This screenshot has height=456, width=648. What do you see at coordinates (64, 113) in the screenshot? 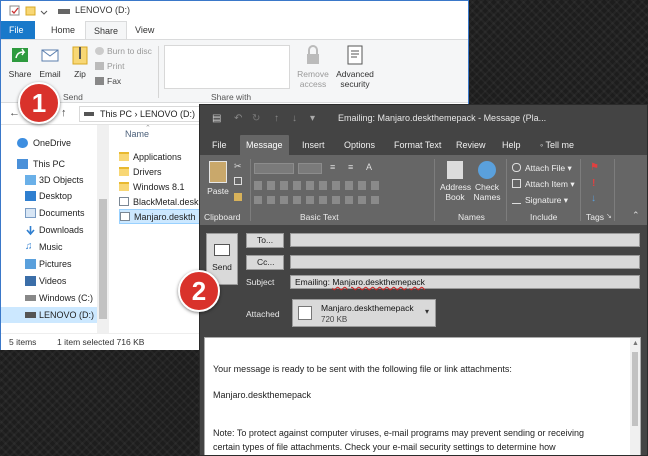
I see `up-arrow-icon: ↑` at bounding box center [64, 113].